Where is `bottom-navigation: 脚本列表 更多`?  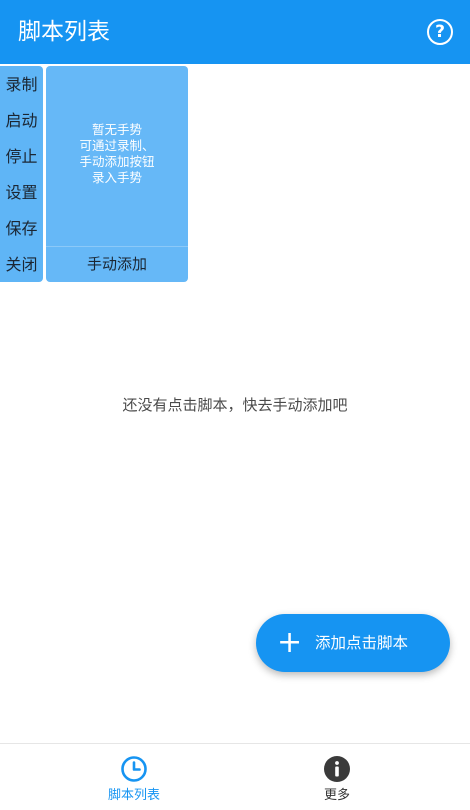
bottom-navigation: 脚本列表 更多 is located at coordinates (235, 776).